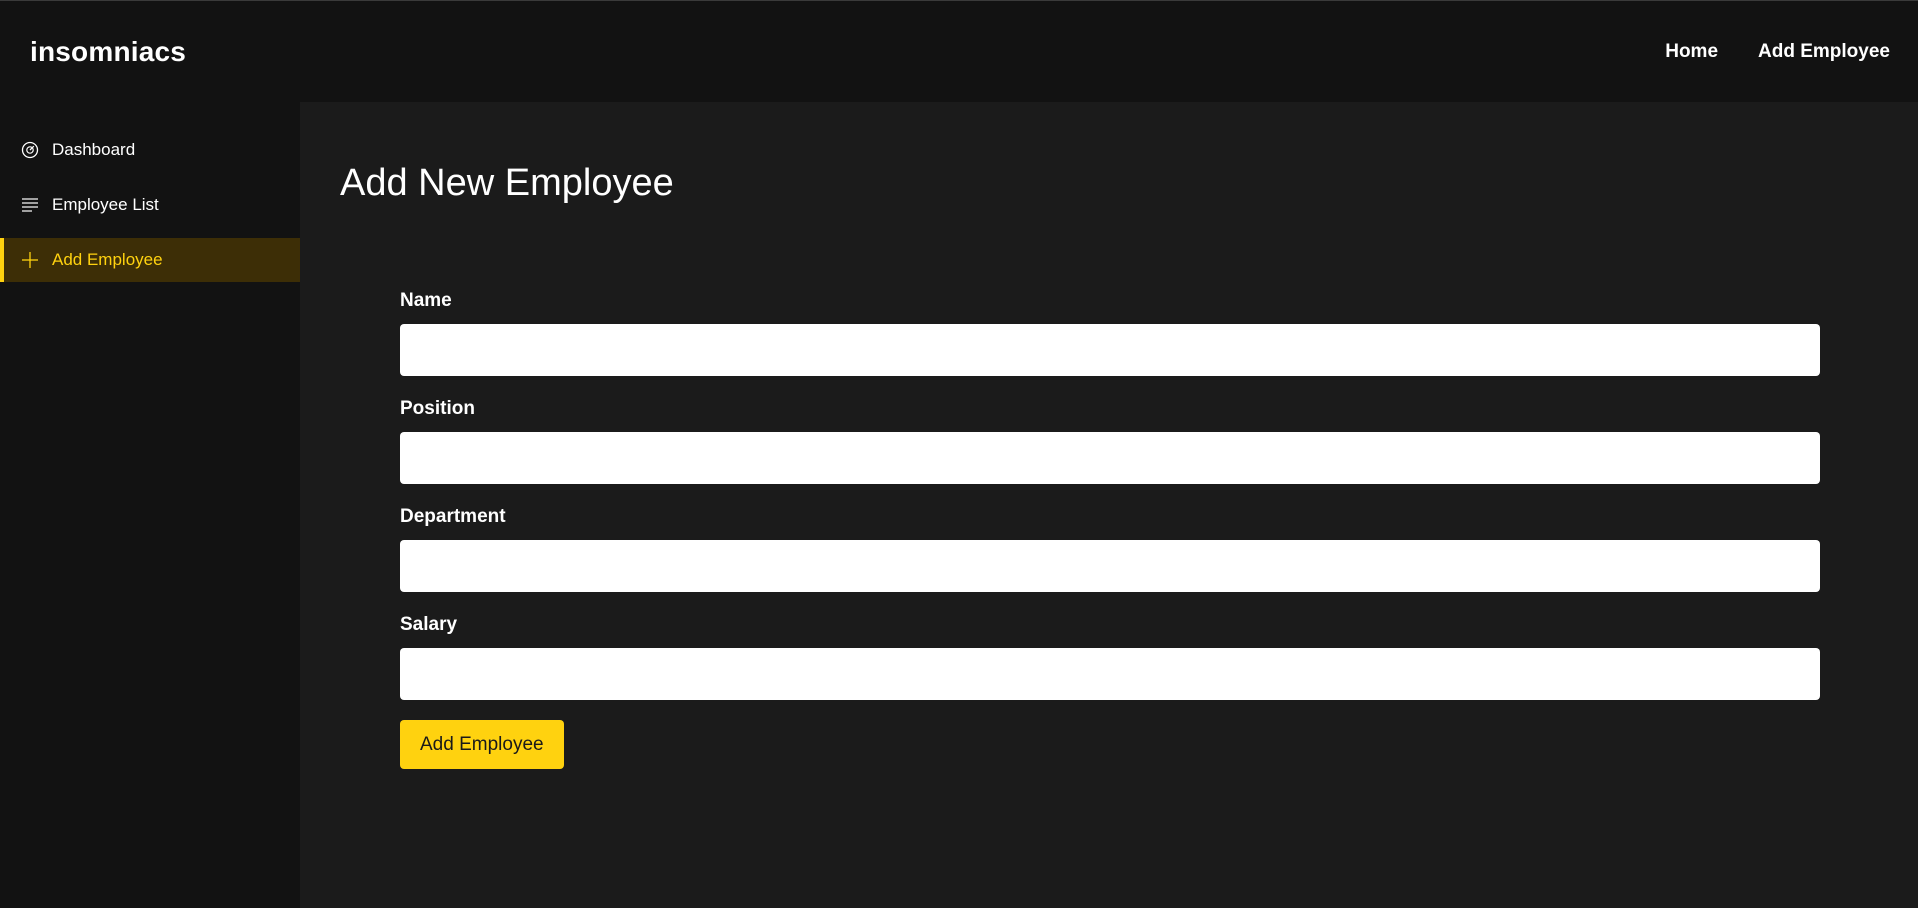  What do you see at coordinates (107, 259) in the screenshot?
I see `sidebar-item-label: Add Employee` at bounding box center [107, 259].